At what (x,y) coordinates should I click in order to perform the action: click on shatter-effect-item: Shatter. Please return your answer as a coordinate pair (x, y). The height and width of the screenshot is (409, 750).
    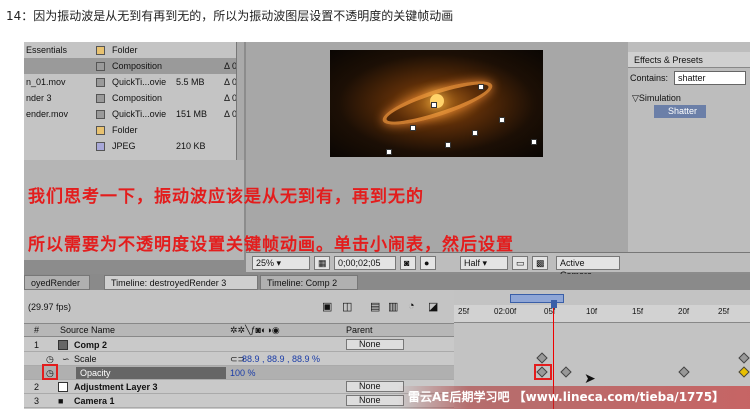
    Looking at the image, I should click on (680, 111).